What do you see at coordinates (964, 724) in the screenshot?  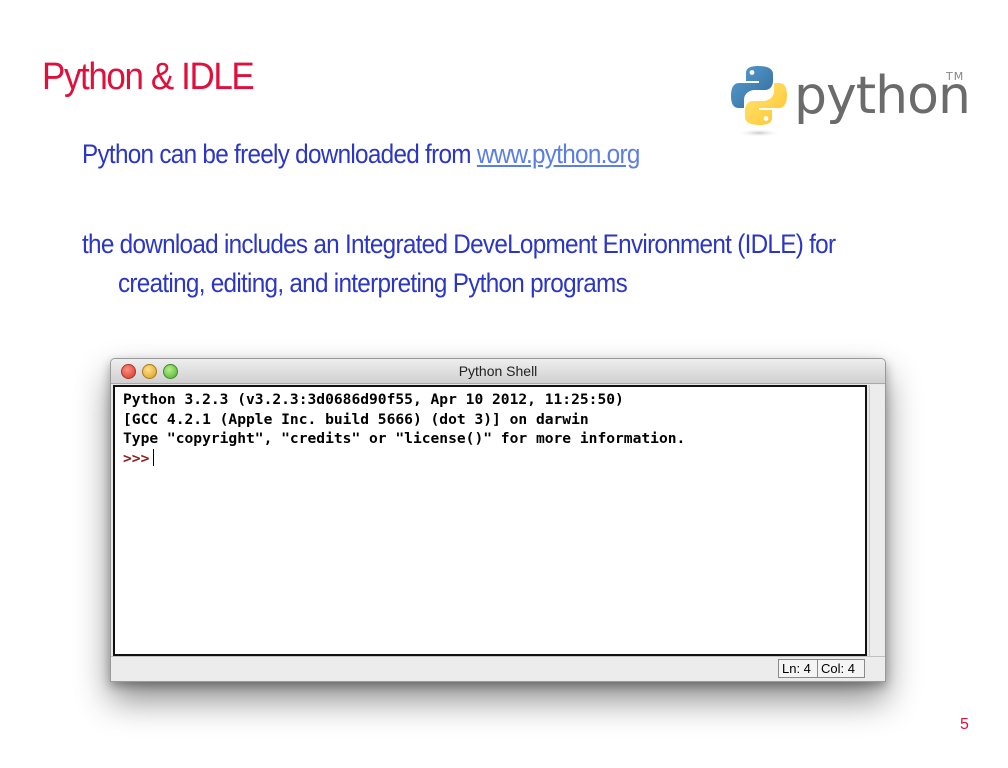 I see `page-number: 5` at bounding box center [964, 724].